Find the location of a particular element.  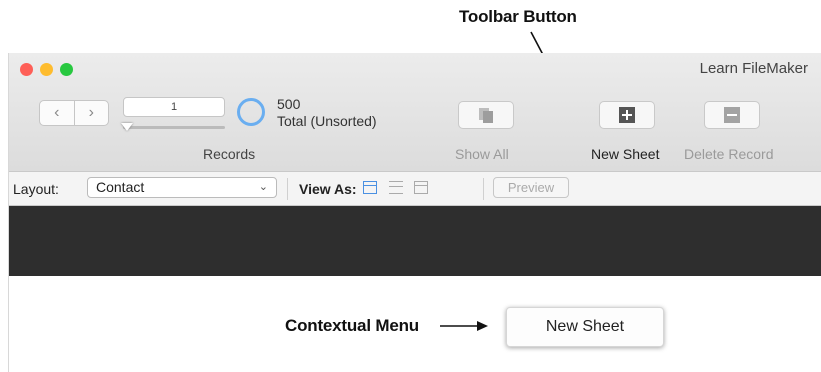

contextual-menu-arrow is located at coordinates (464, 326).